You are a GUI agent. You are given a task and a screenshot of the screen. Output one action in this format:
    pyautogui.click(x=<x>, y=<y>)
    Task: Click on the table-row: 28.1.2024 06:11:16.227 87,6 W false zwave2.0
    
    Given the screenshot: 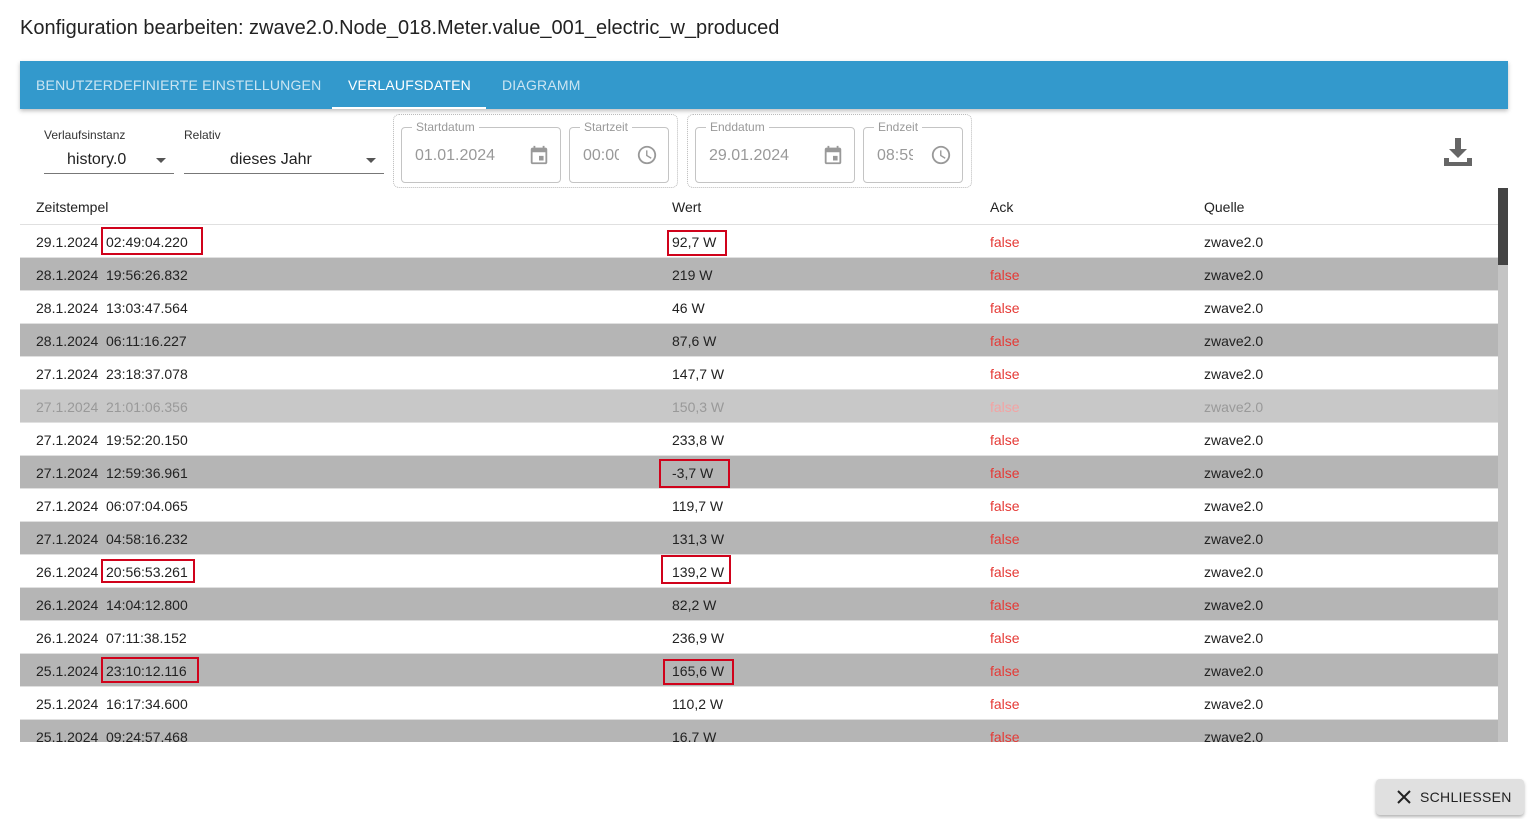 What is the action you would take?
    pyautogui.click(x=759, y=340)
    